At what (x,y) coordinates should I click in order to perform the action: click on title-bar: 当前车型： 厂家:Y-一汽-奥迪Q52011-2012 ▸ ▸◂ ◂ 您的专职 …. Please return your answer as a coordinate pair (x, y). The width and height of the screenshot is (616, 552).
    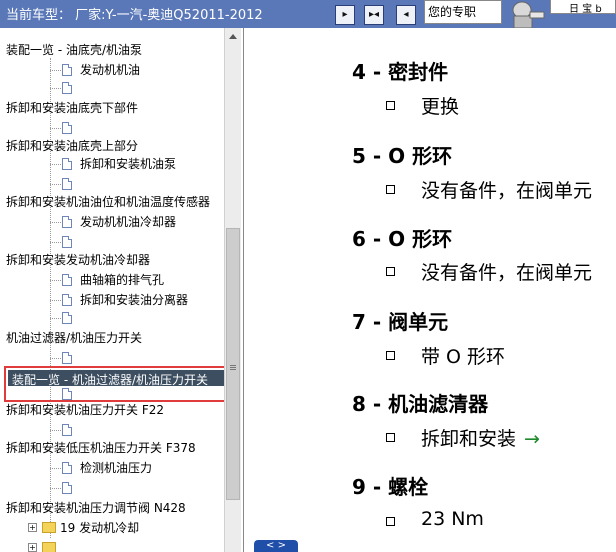
    Looking at the image, I should click on (308, 14).